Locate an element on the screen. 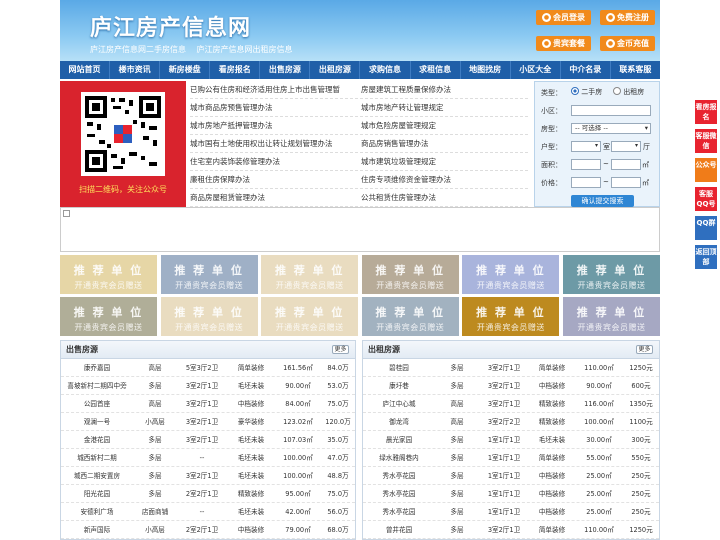 The height and width of the screenshot is (540, 720). area-max-input is located at coordinates (626, 164).